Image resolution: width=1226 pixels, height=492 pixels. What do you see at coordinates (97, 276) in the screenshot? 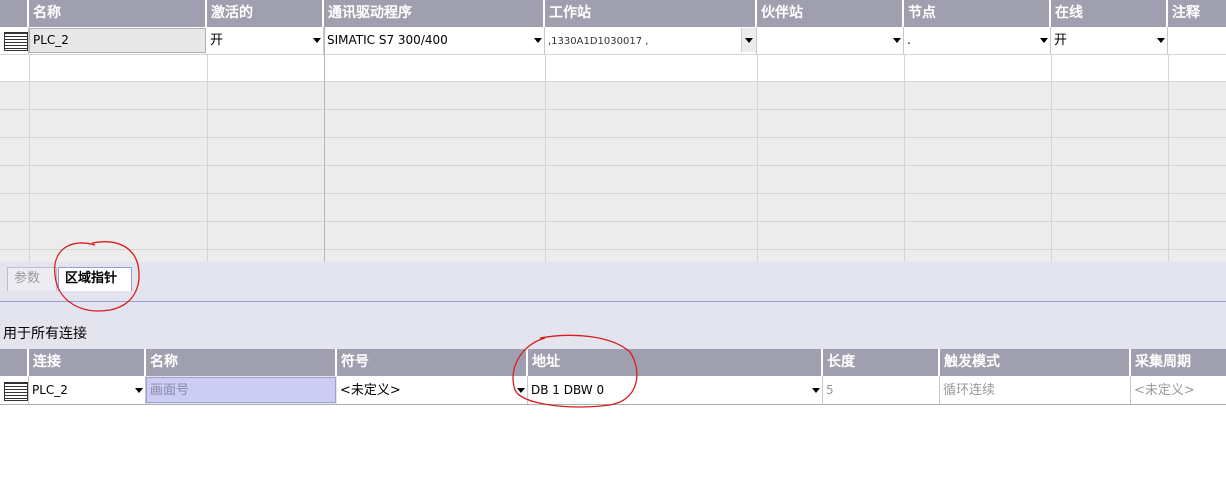
I see `annotation-circle-tab` at bounding box center [97, 276].